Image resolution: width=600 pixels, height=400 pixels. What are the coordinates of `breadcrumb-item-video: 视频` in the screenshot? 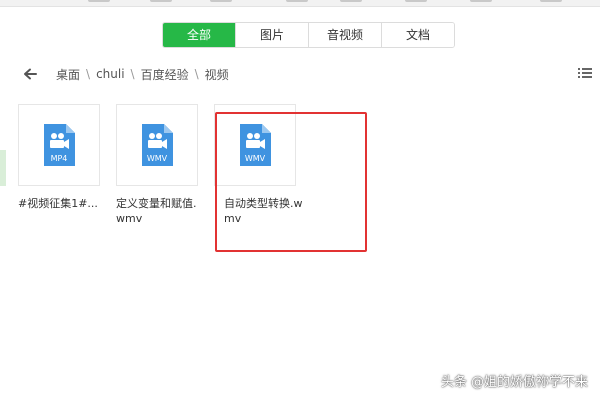 It's located at (217, 74).